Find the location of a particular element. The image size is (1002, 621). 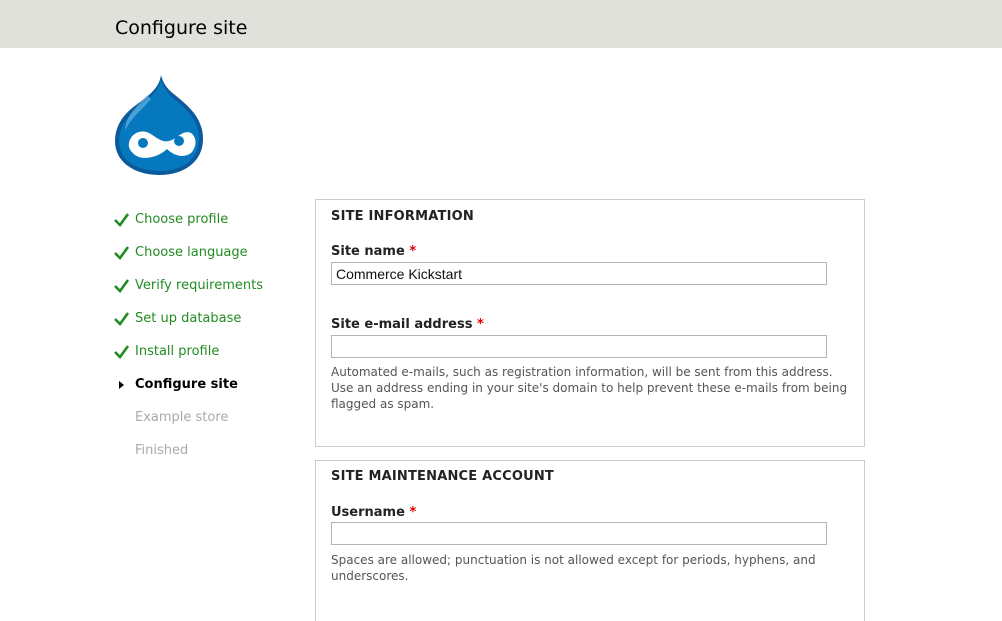

step-label: Configure site is located at coordinates (186, 384).